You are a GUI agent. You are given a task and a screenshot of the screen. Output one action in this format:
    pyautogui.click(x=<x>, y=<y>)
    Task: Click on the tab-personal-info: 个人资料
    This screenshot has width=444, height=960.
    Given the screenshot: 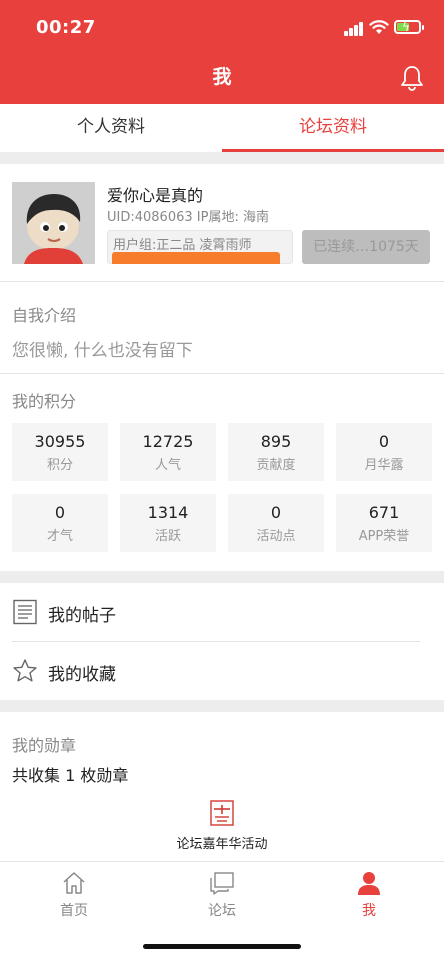 What is the action you would take?
    pyautogui.click(x=111, y=128)
    